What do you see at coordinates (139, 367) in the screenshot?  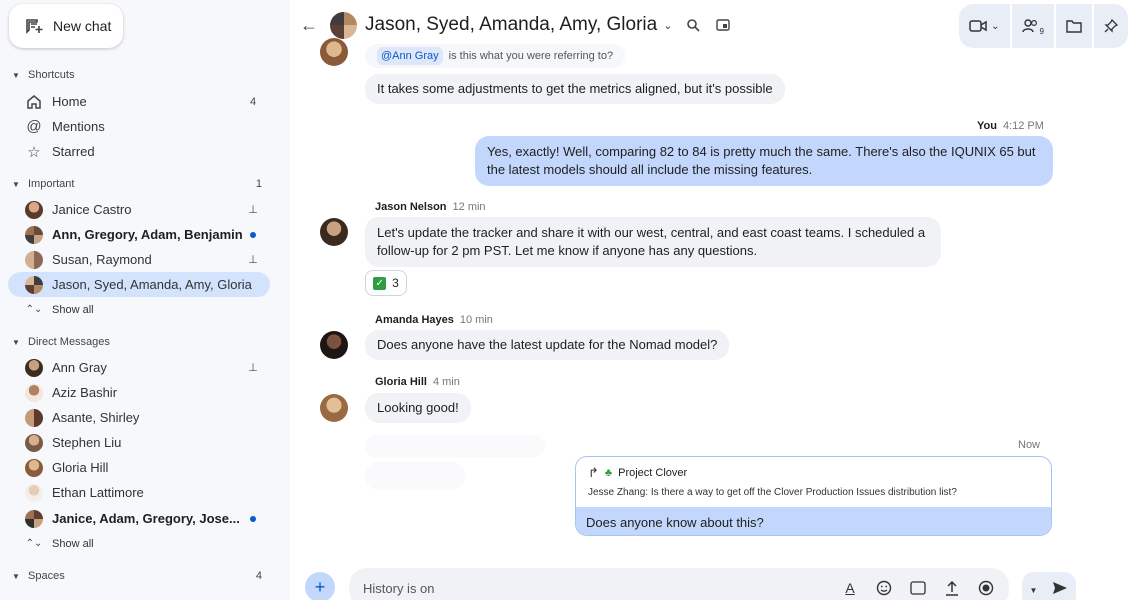 I see `sidebar-item-ann-gray: Ann Gray ⊥` at bounding box center [139, 367].